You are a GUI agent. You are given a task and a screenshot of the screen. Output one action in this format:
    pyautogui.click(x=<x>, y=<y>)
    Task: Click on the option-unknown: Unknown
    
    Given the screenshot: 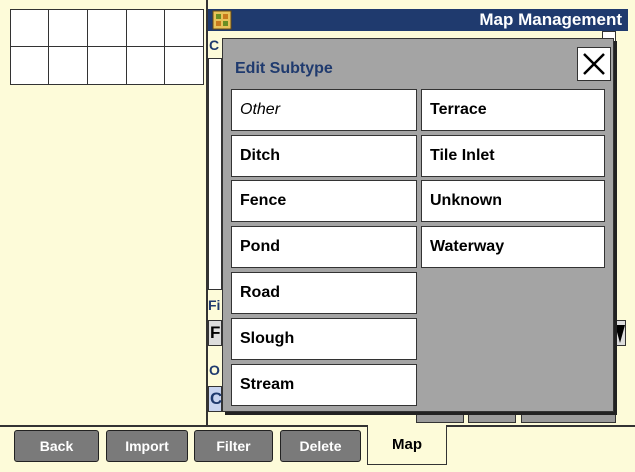 What is the action you would take?
    pyautogui.click(x=513, y=201)
    